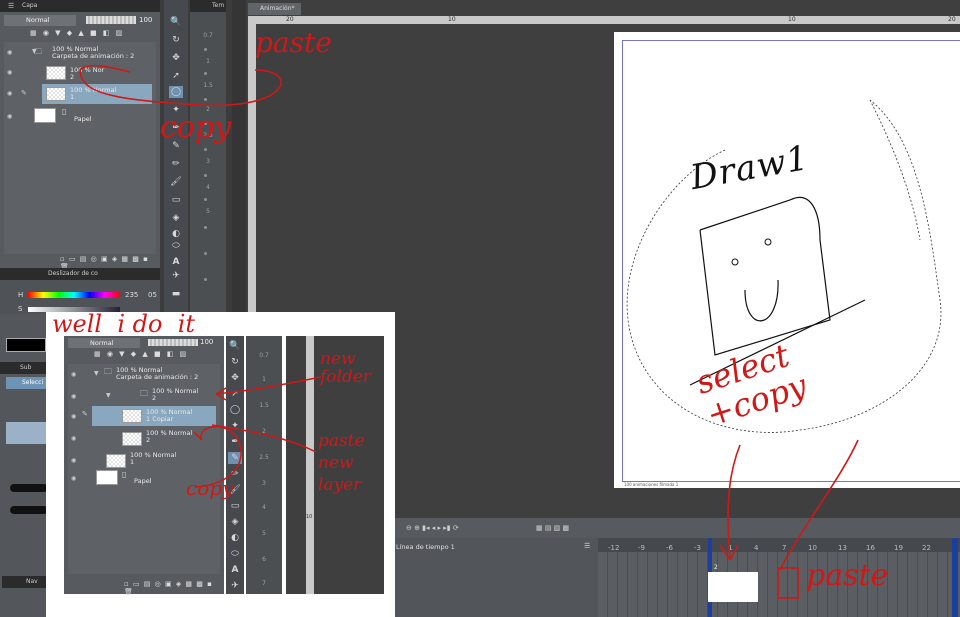 The width and height of the screenshot is (960, 617). What do you see at coordinates (756, 548) in the screenshot?
I see `frame-number: 4` at bounding box center [756, 548].